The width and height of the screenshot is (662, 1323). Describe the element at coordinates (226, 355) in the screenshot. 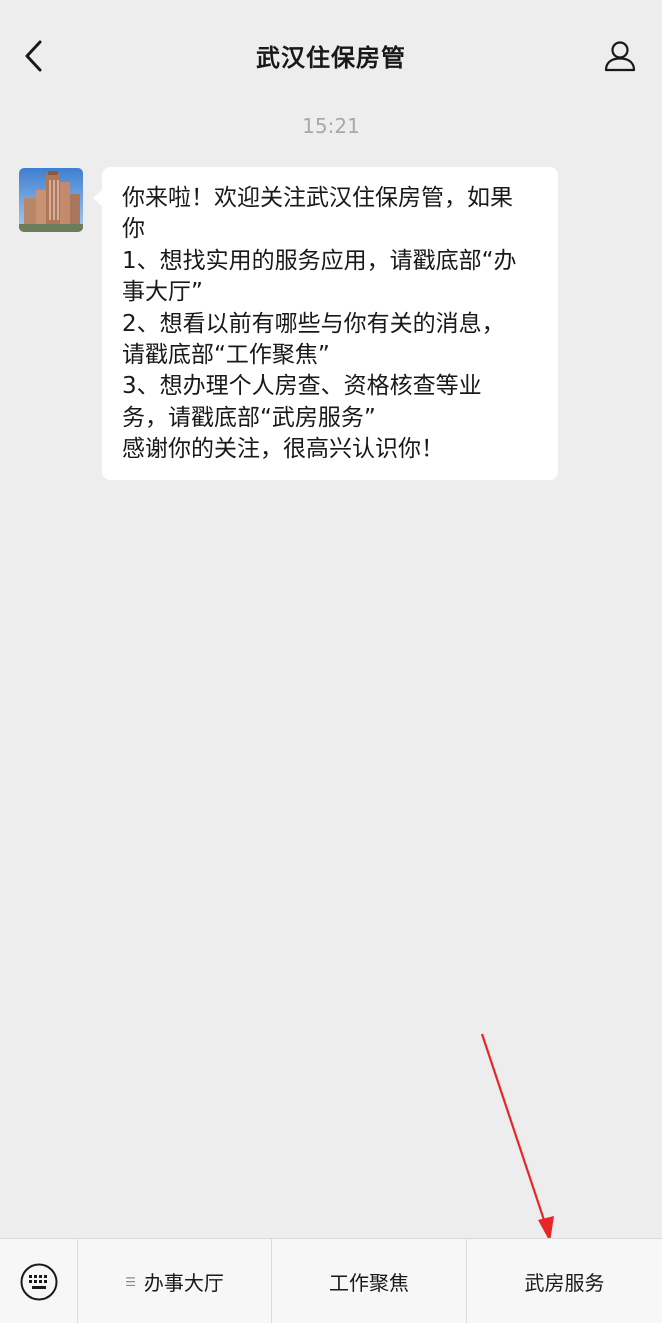

I see `message-line: 请戳底部“工作聚焦”` at that location.